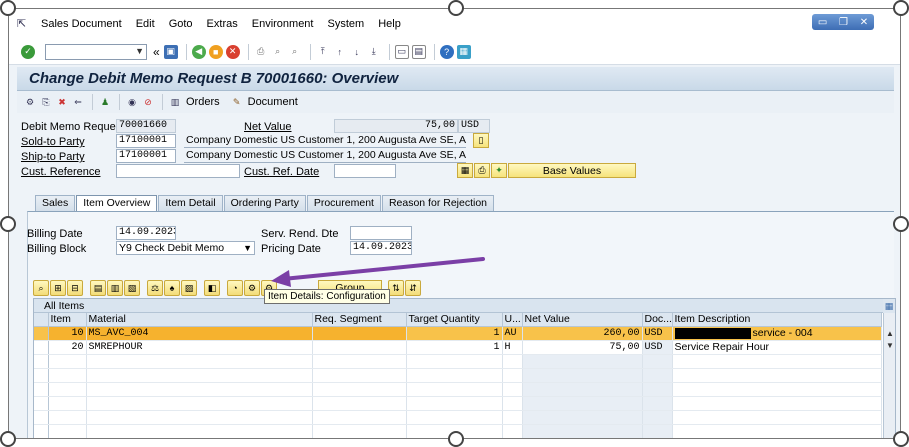  Describe the element at coordinates (890, 346) in the screenshot. I see `scroll-down-icon: ▼` at that location.